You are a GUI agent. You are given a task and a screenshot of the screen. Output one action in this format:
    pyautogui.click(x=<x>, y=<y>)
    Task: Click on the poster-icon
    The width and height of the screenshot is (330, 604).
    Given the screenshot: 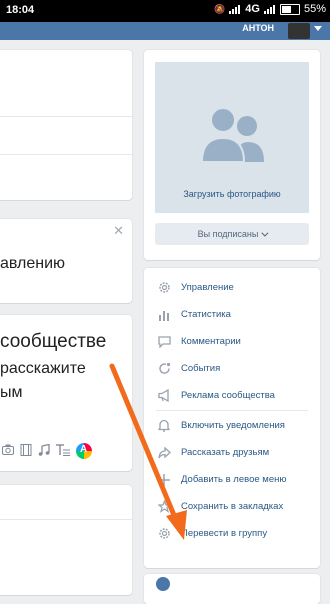 What is the action you would take?
    pyautogui.click(x=84, y=451)
    